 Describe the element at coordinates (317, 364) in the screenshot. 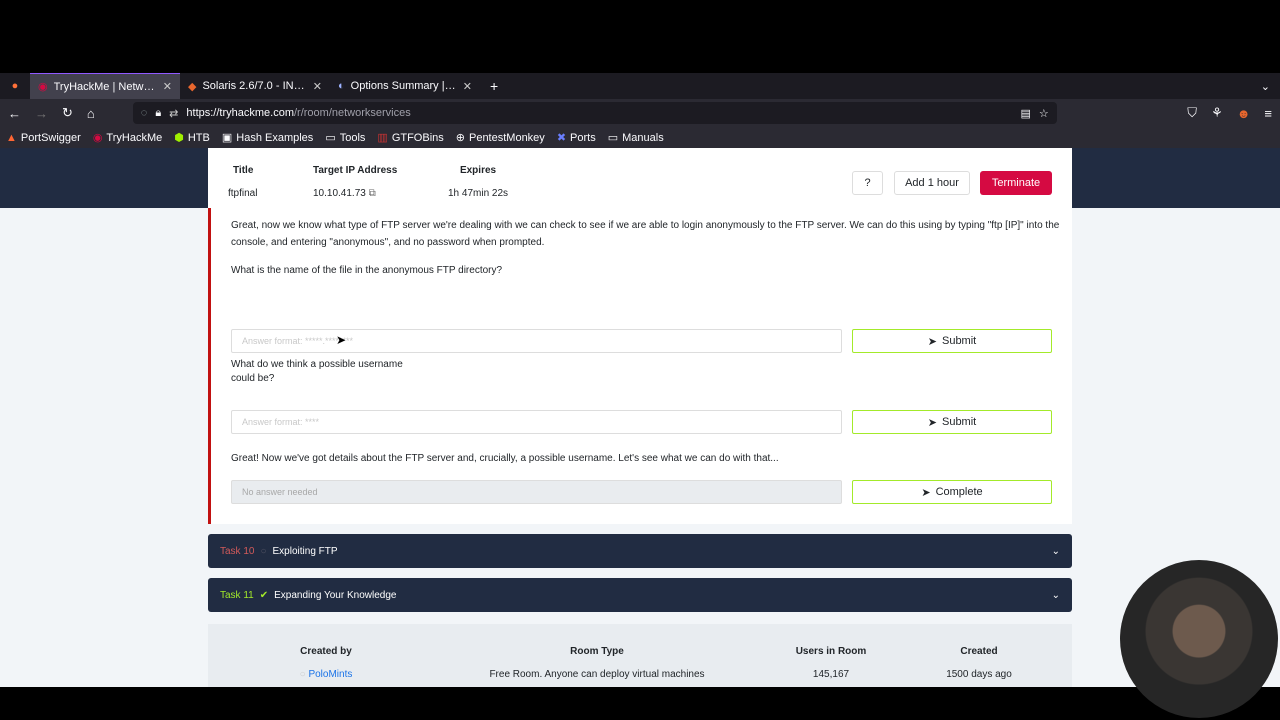

I see `question-line: What do we think a possible username` at that location.